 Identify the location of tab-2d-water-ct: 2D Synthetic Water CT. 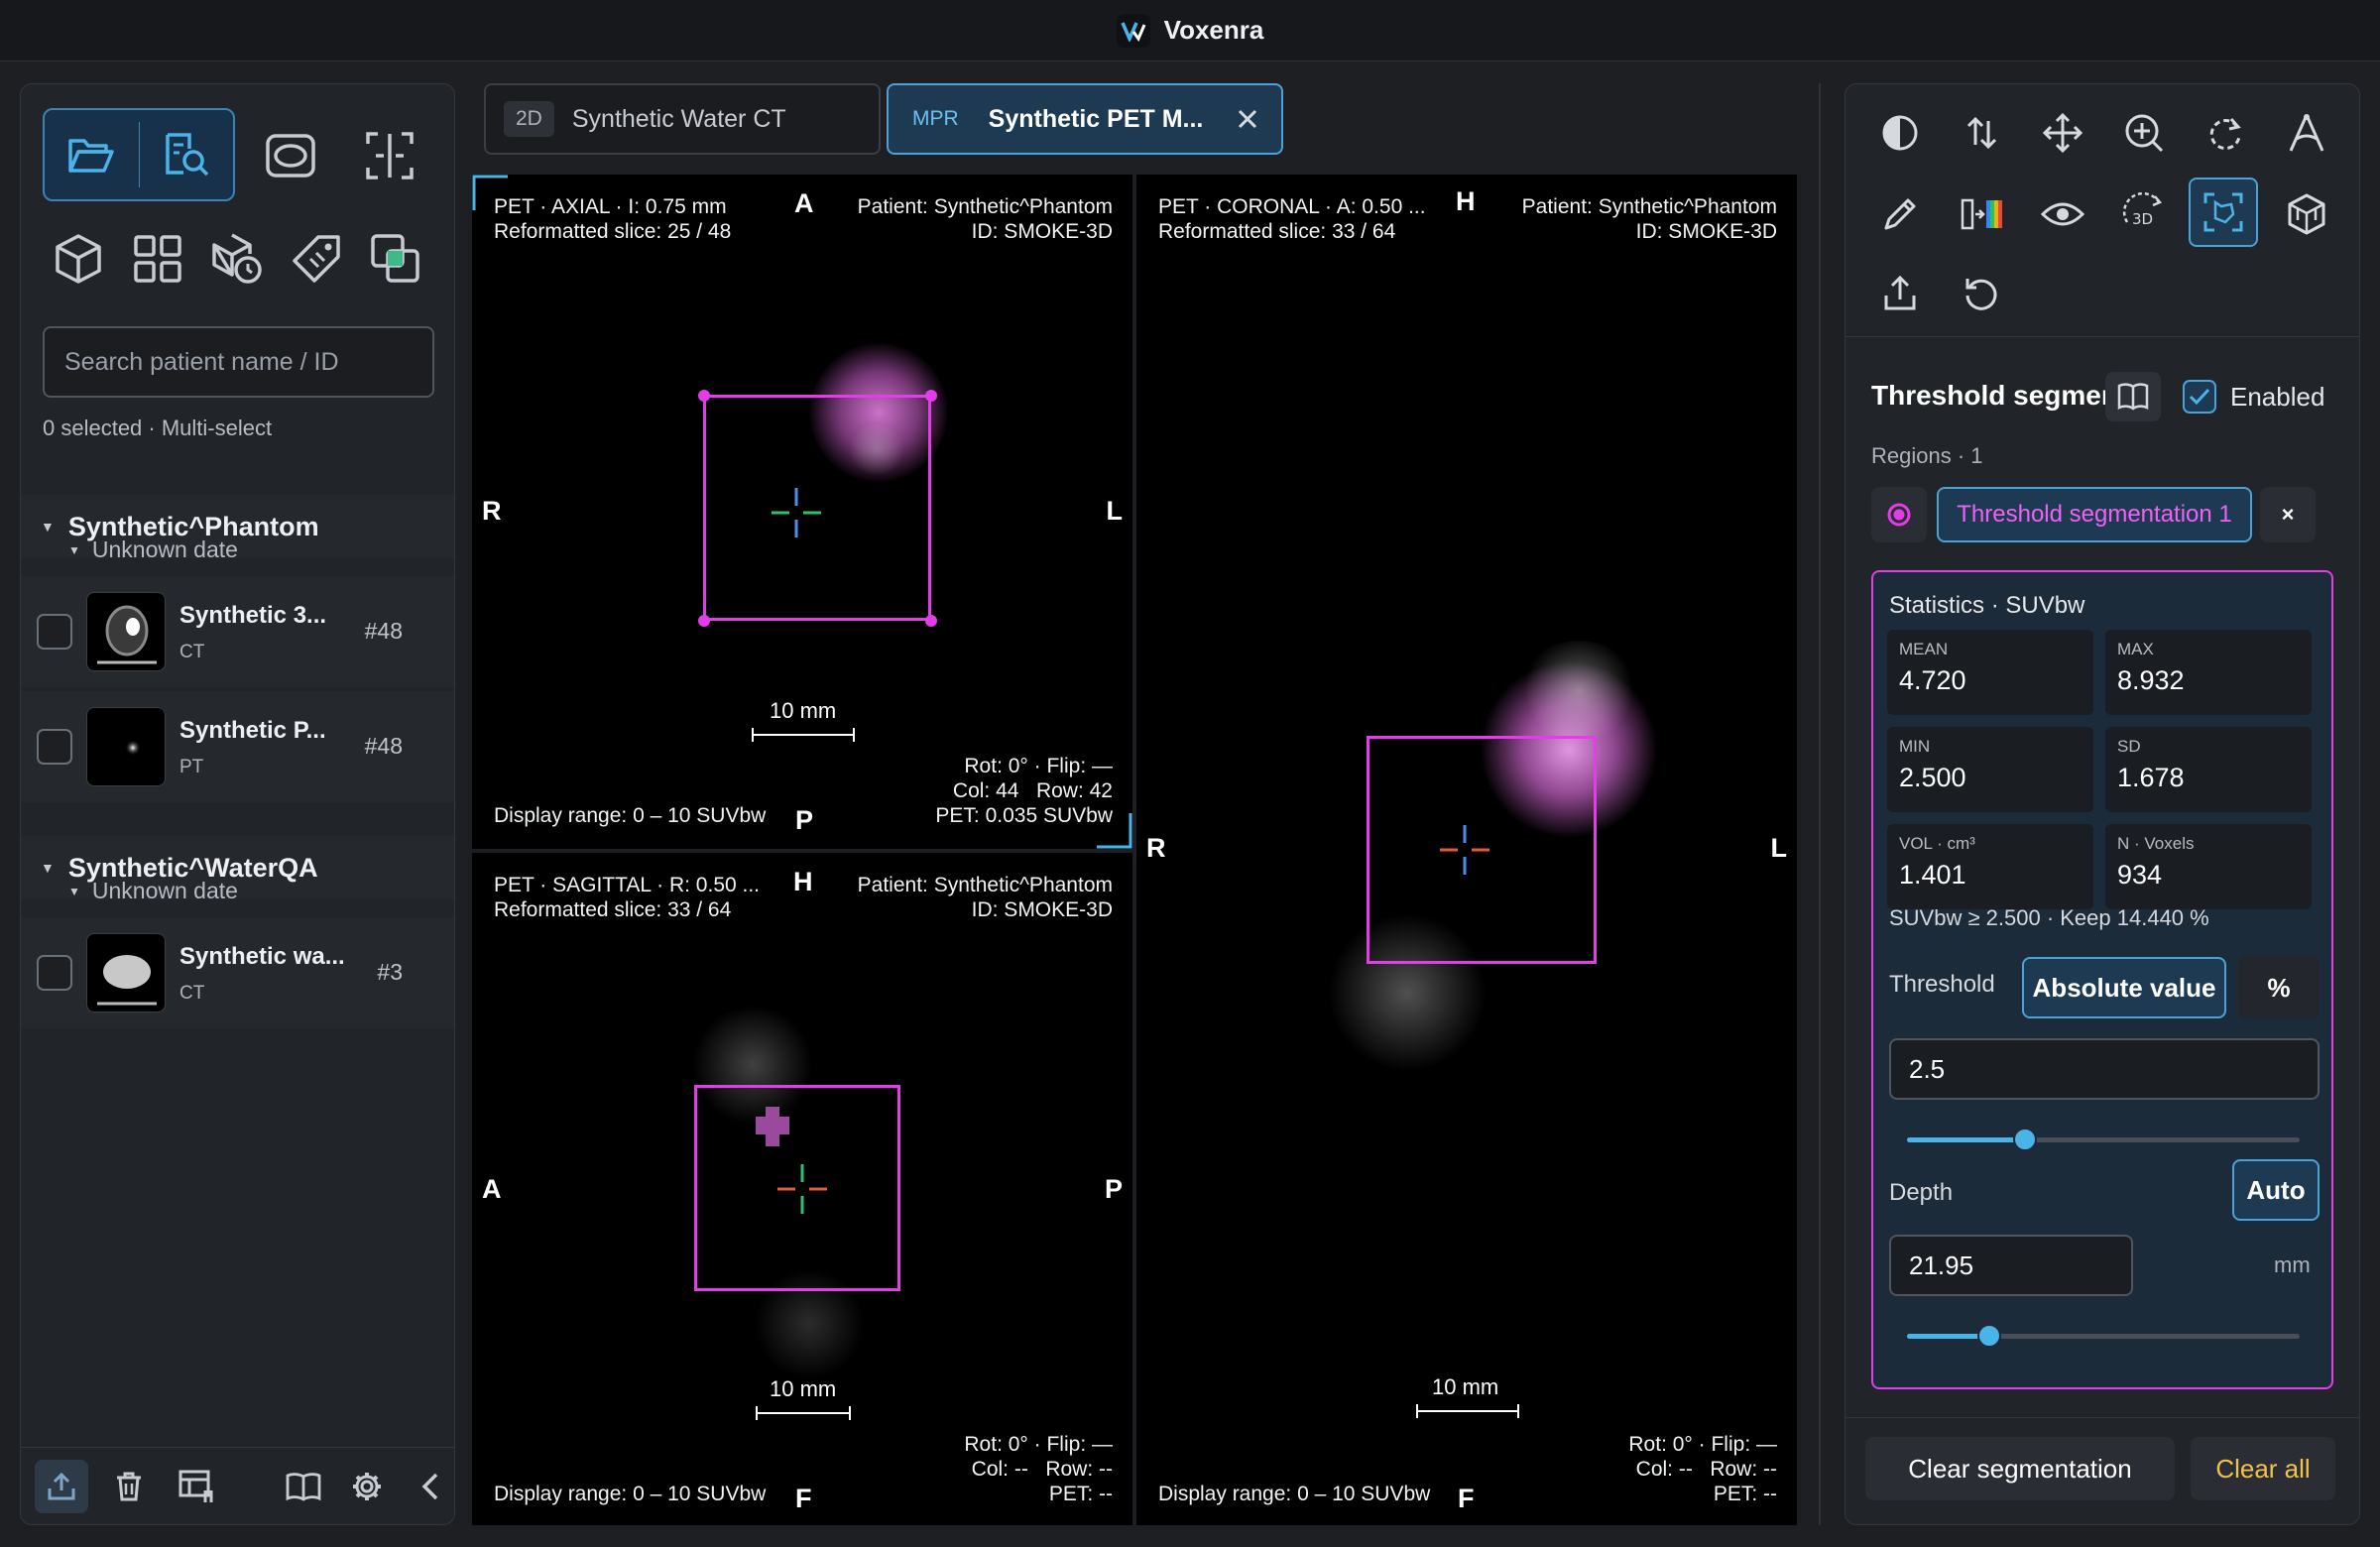
(682, 119).